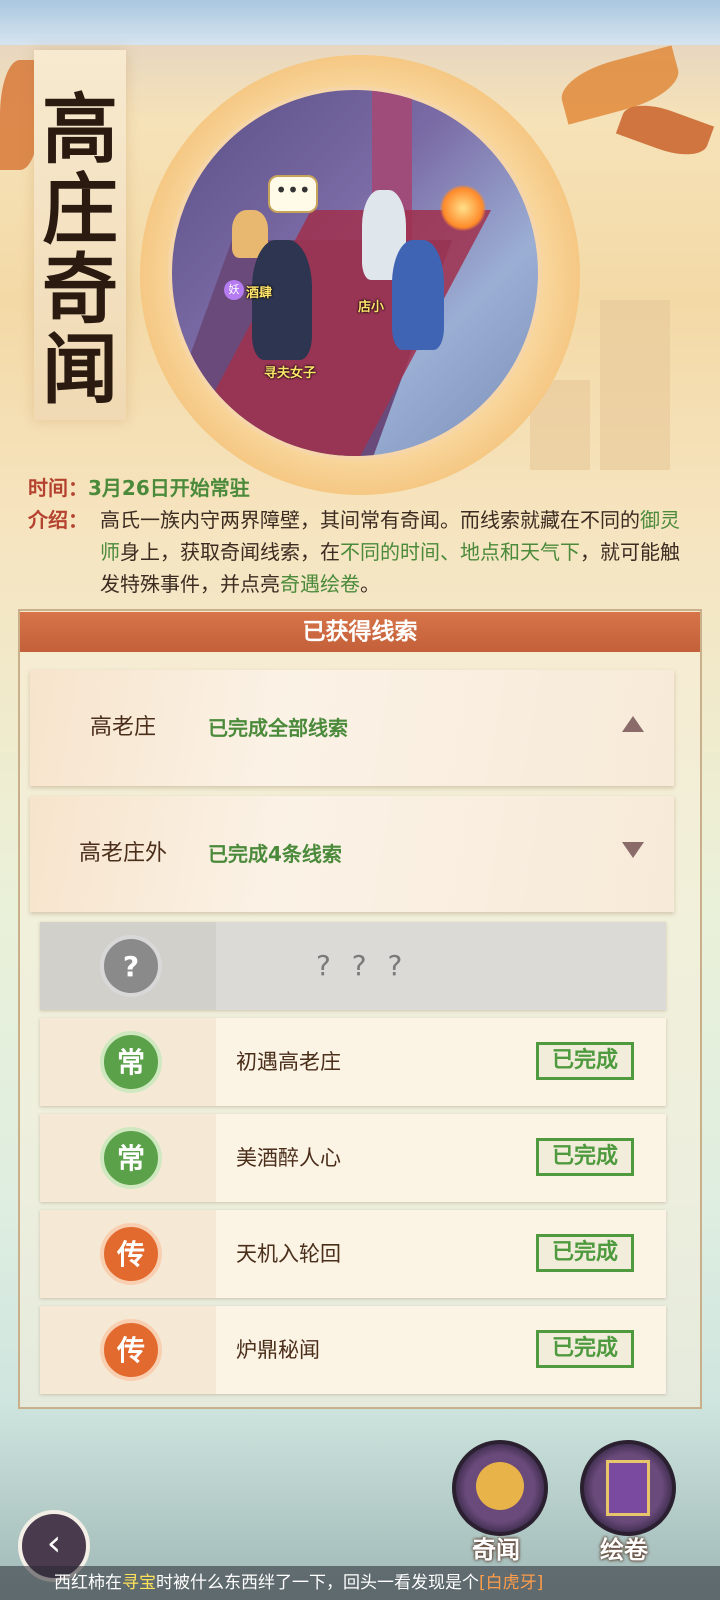 The image size is (720, 1600). Describe the element at coordinates (80, 369) in the screenshot. I see `title-char: 闻` at that location.